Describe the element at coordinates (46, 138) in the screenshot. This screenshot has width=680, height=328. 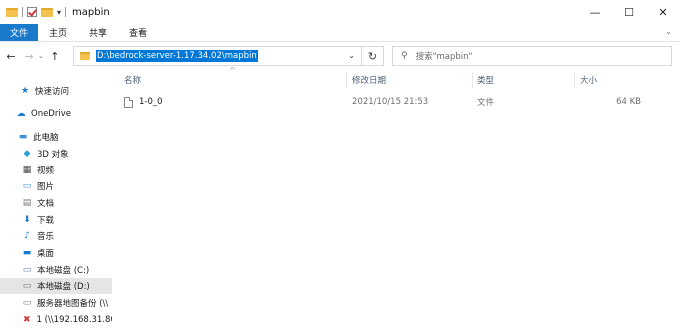
I see `sidebar-item-label: 此电脑` at that location.